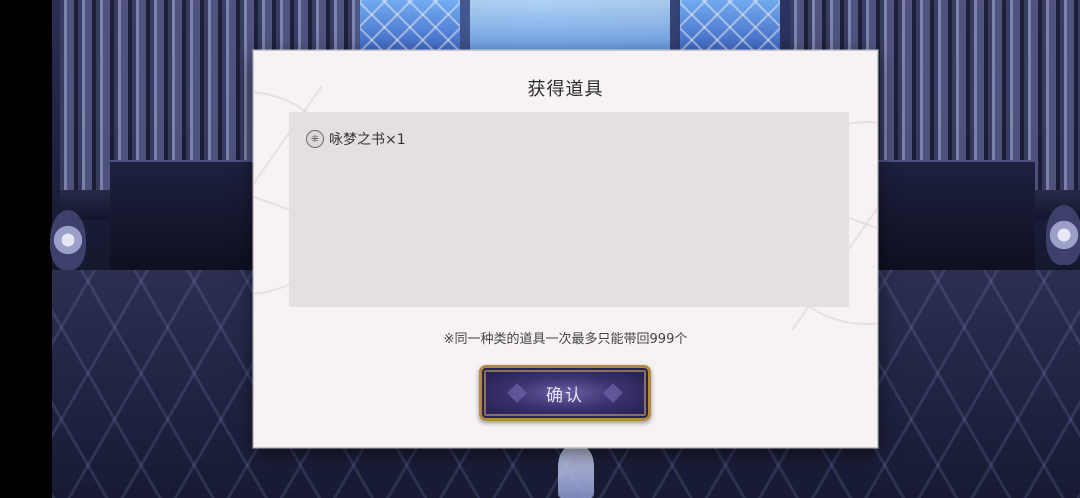  What do you see at coordinates (565, 89) in the screenshot?
I see `dialog-title: 获得道具` at bounding box center [565, 89].